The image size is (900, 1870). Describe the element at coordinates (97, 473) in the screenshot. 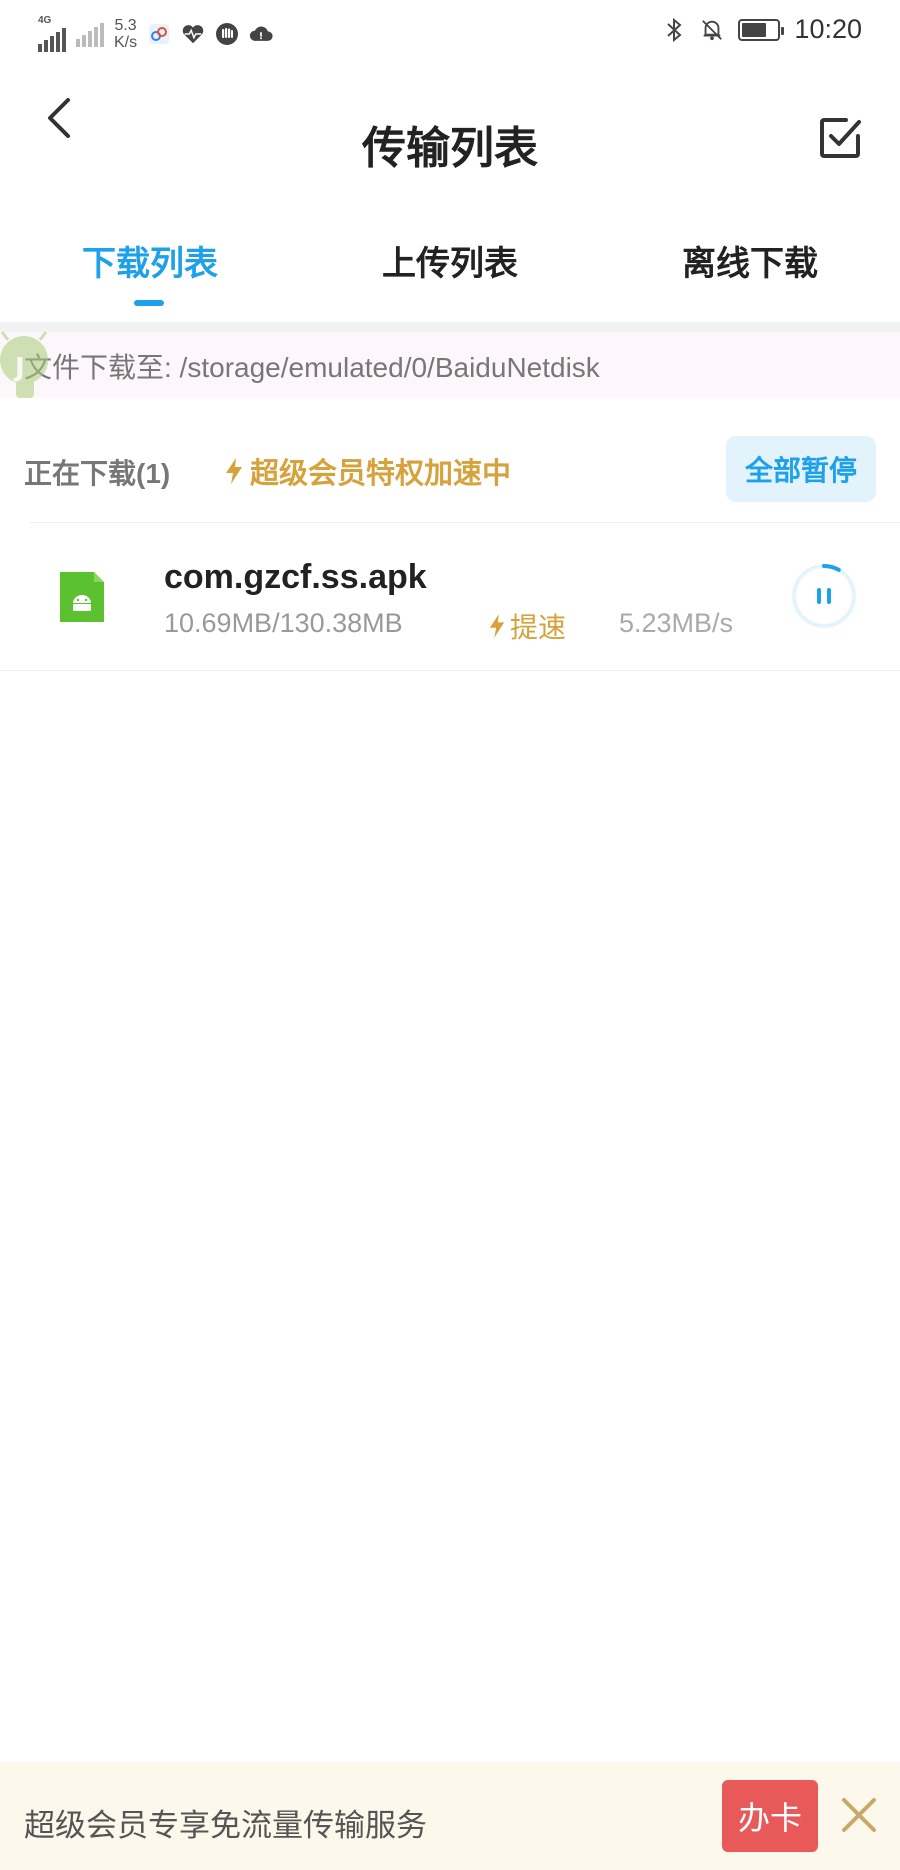

I see `downloading-count: 正在下载(1)` at that location.